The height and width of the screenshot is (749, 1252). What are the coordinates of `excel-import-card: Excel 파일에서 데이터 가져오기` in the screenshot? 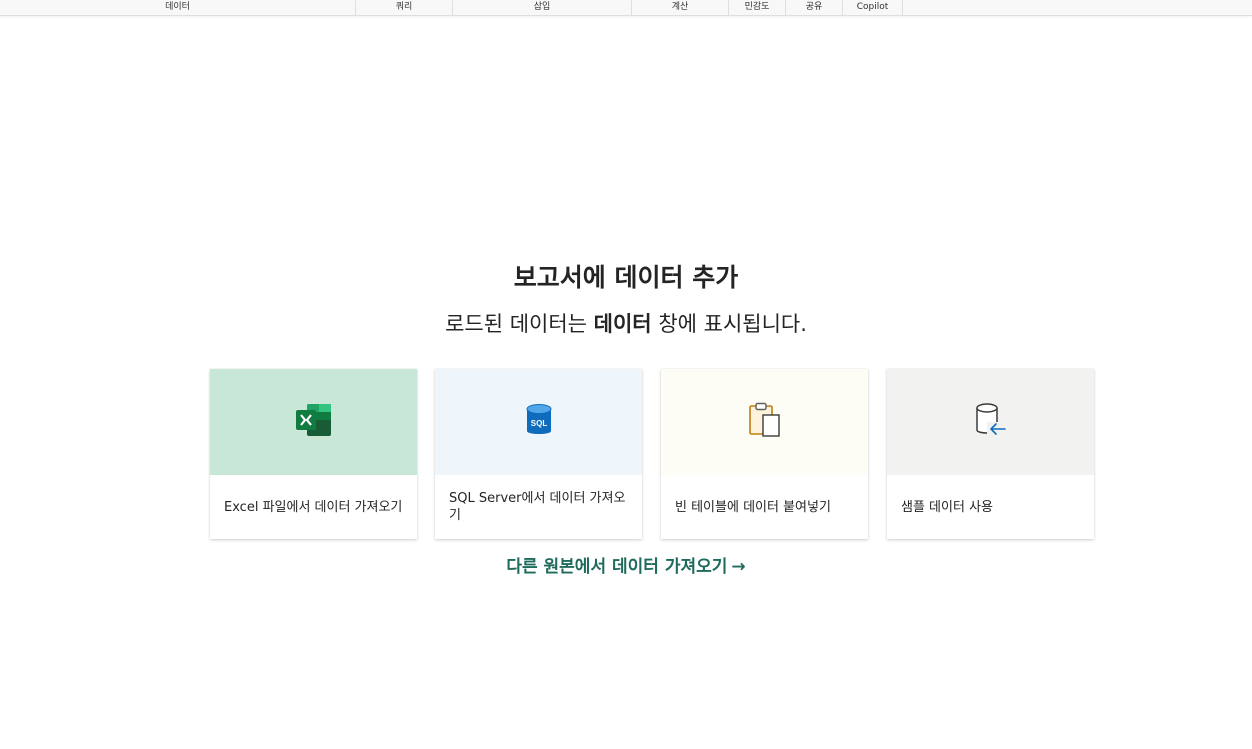 It's located at (313, 454).